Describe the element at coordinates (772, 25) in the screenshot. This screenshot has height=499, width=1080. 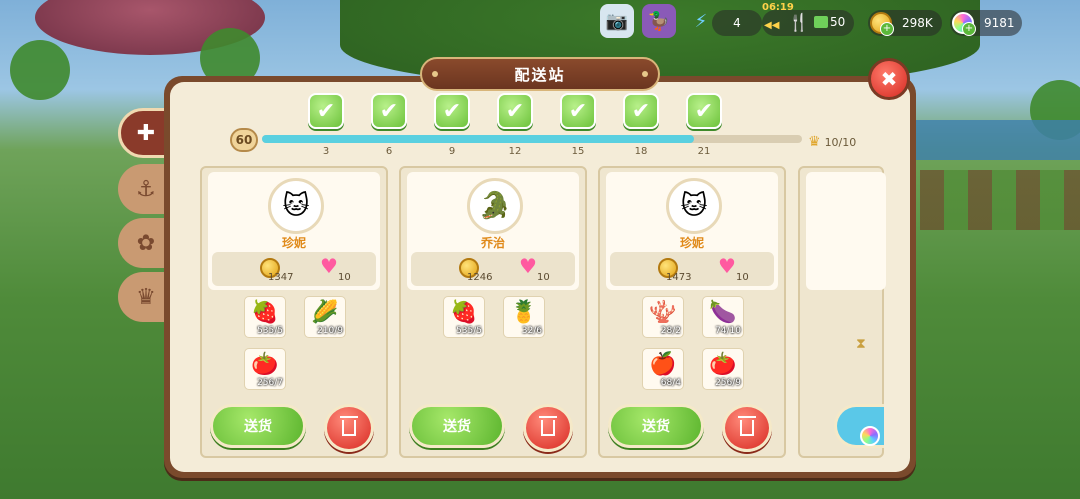
I see `rewind-icon: ◀◀` at that location.